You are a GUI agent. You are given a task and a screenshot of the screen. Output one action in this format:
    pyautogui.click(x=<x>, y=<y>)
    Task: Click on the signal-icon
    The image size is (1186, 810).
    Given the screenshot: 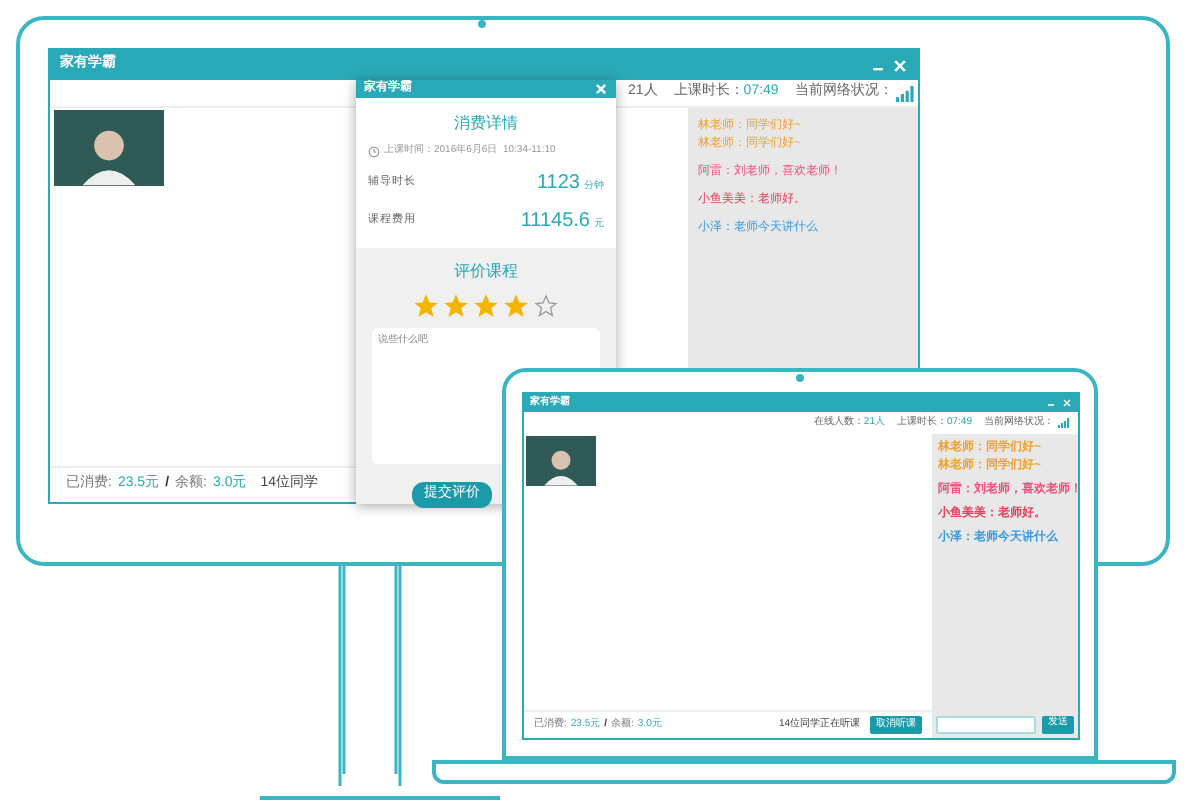 What is the action you would take?
    pyautogui.click(x=1064, y=423)
    